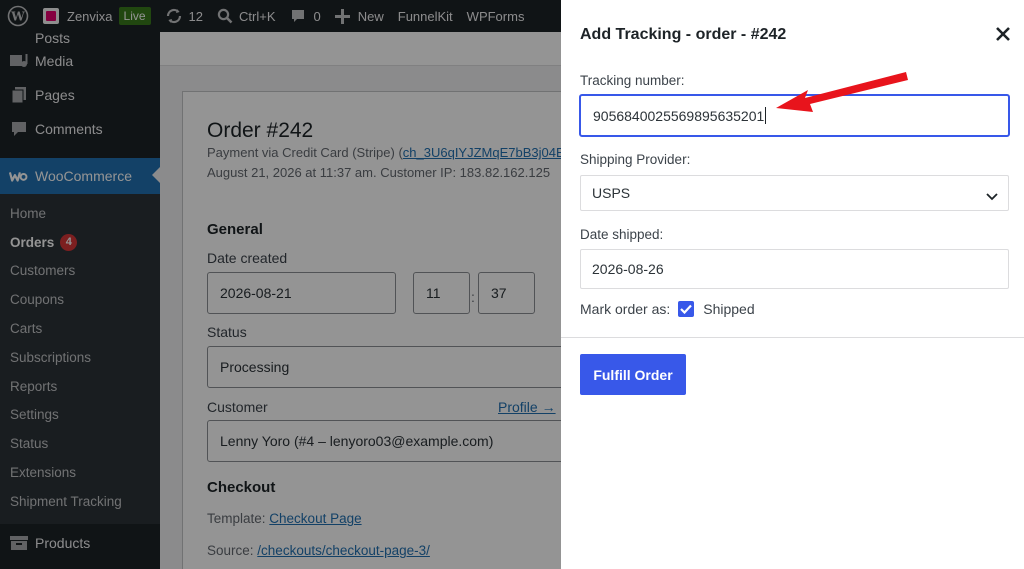  I want to click on submenu-item-extensions-label: Extensions, so click(43, 473).